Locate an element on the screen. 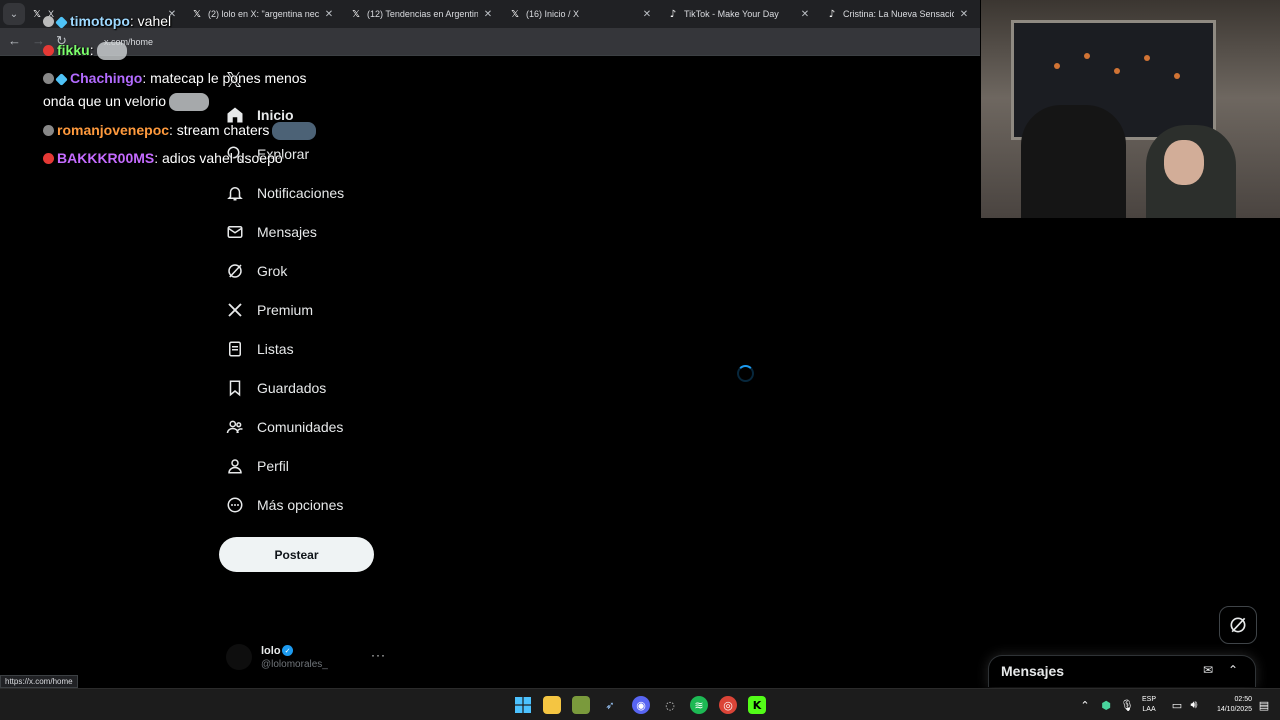 This screenshot has width=1280, height=720. sidebar-item-perfil: Perfil is located at coordinates (254, 466).